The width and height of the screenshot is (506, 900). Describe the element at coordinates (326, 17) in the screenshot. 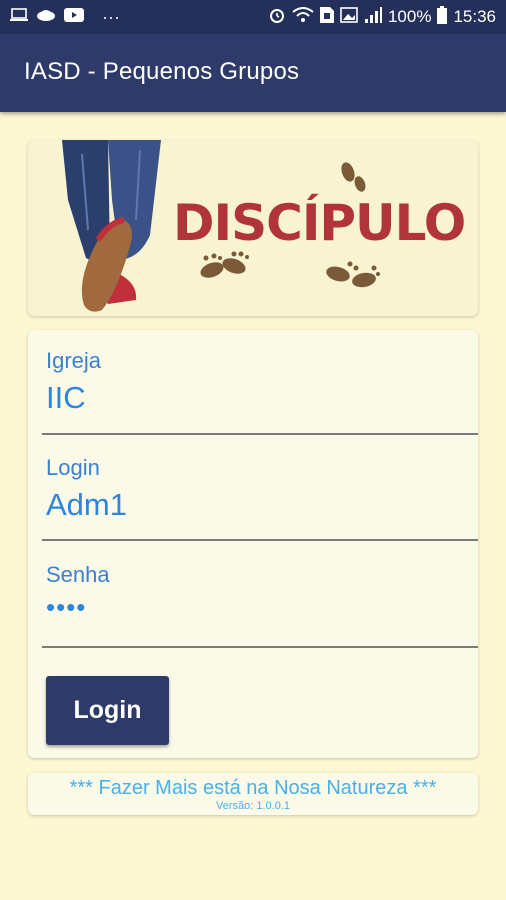

I see `sim-icon` at that location.